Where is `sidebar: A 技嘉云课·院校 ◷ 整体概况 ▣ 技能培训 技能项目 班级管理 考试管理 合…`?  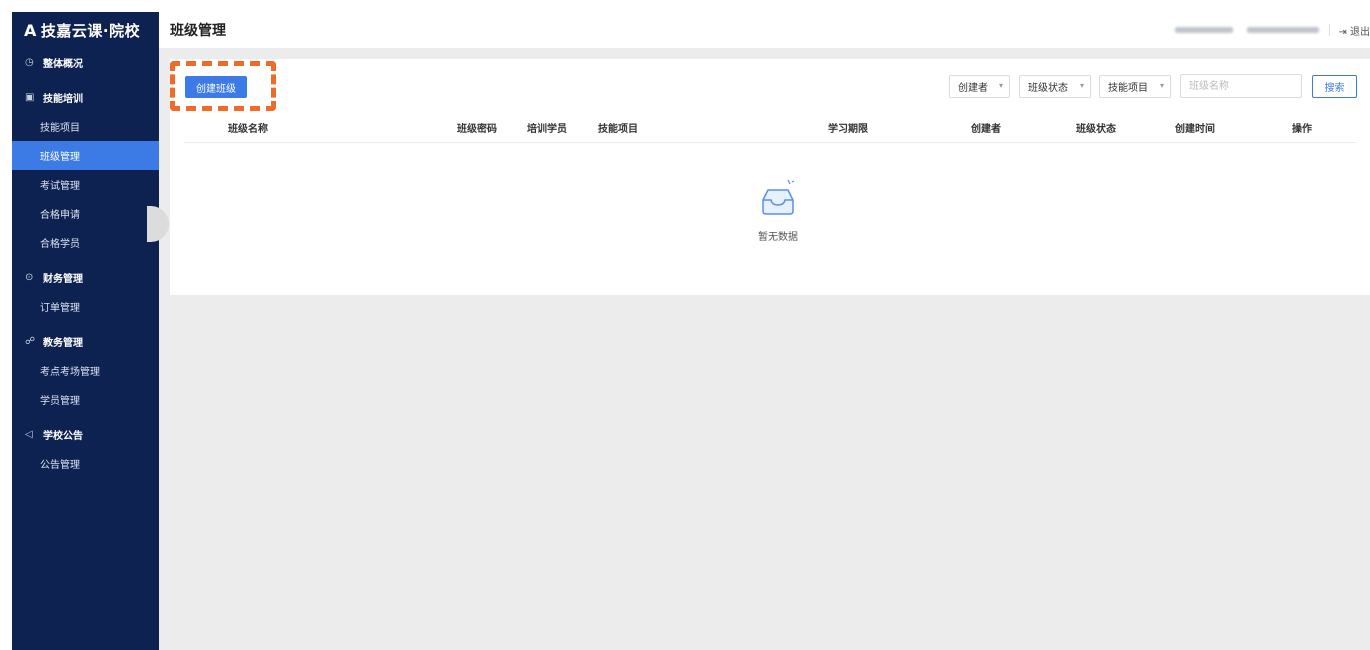 sidebar: A 技嘉云课·院校 ◷ 整体概况 ▣ 技能培训 技能项目 班级管理 考试管理 合… is located at coordinates (85, 331).